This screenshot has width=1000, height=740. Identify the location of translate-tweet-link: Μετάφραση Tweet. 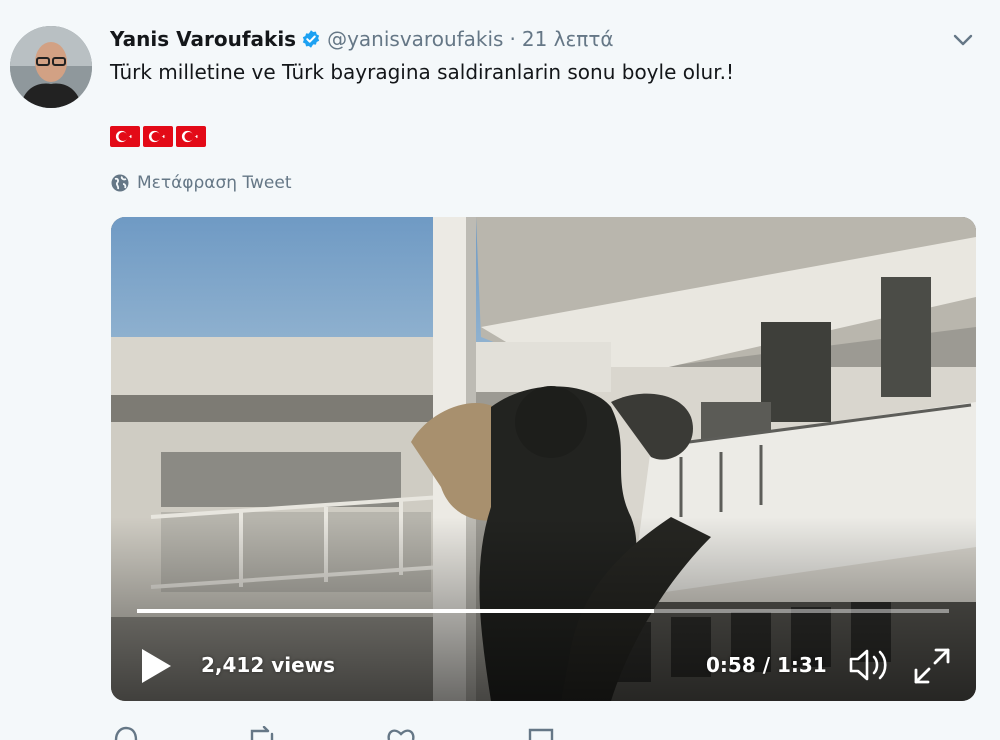
(201, 183).